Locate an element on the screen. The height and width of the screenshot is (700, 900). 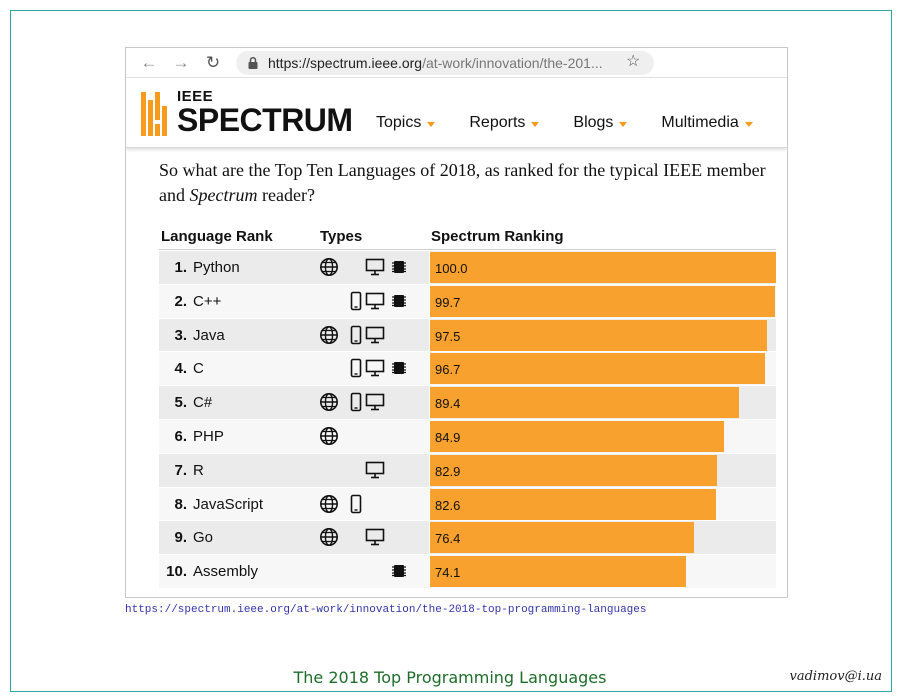
url-host: https://spectrum.ieee.org is located at coordinates (345, 63).